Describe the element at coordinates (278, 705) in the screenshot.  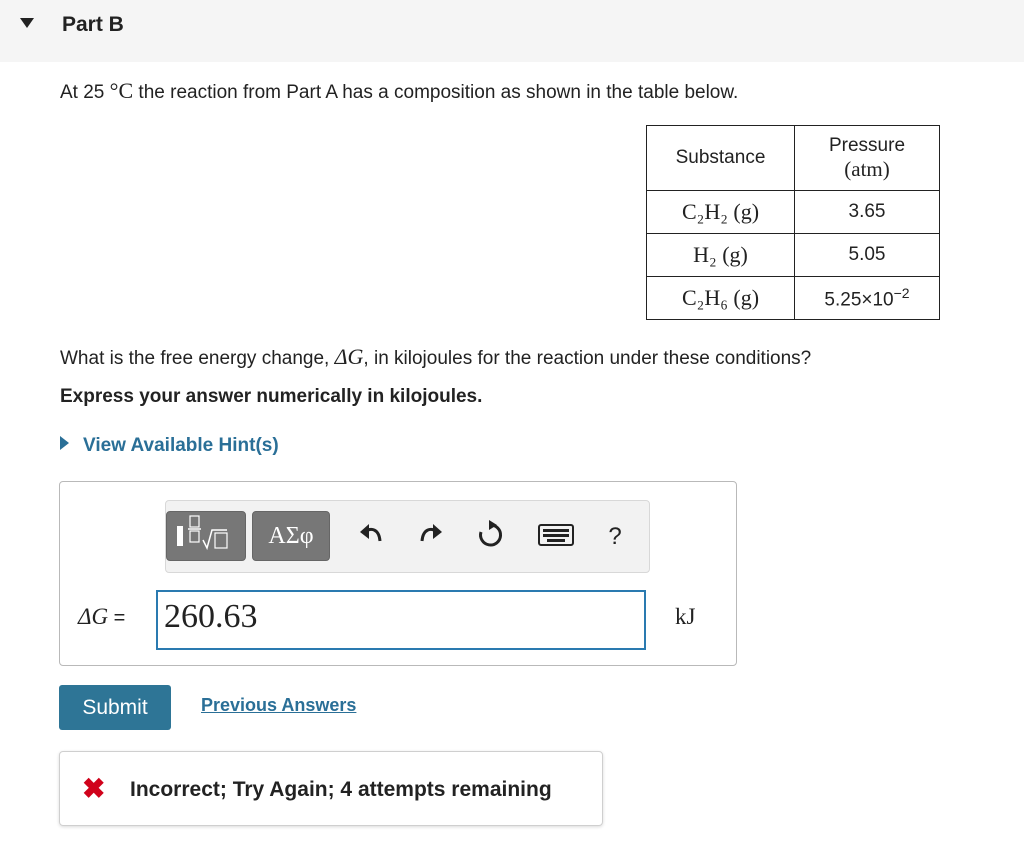
I see `previous-answers-link: Previous Answers` at that location.